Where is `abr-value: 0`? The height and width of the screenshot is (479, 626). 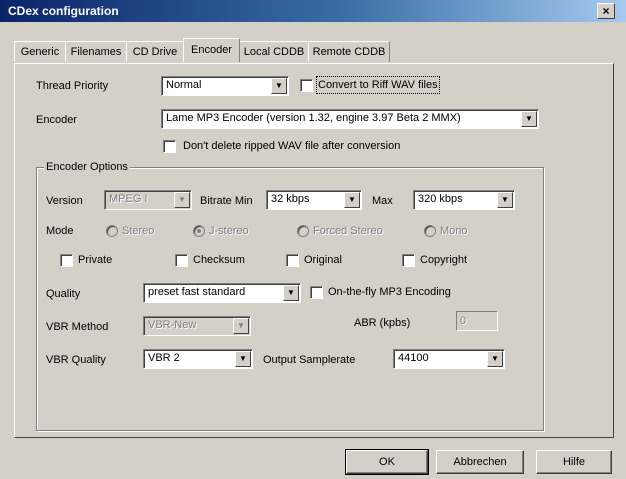 abr-value: 0 is located at coordinates (463, 321).